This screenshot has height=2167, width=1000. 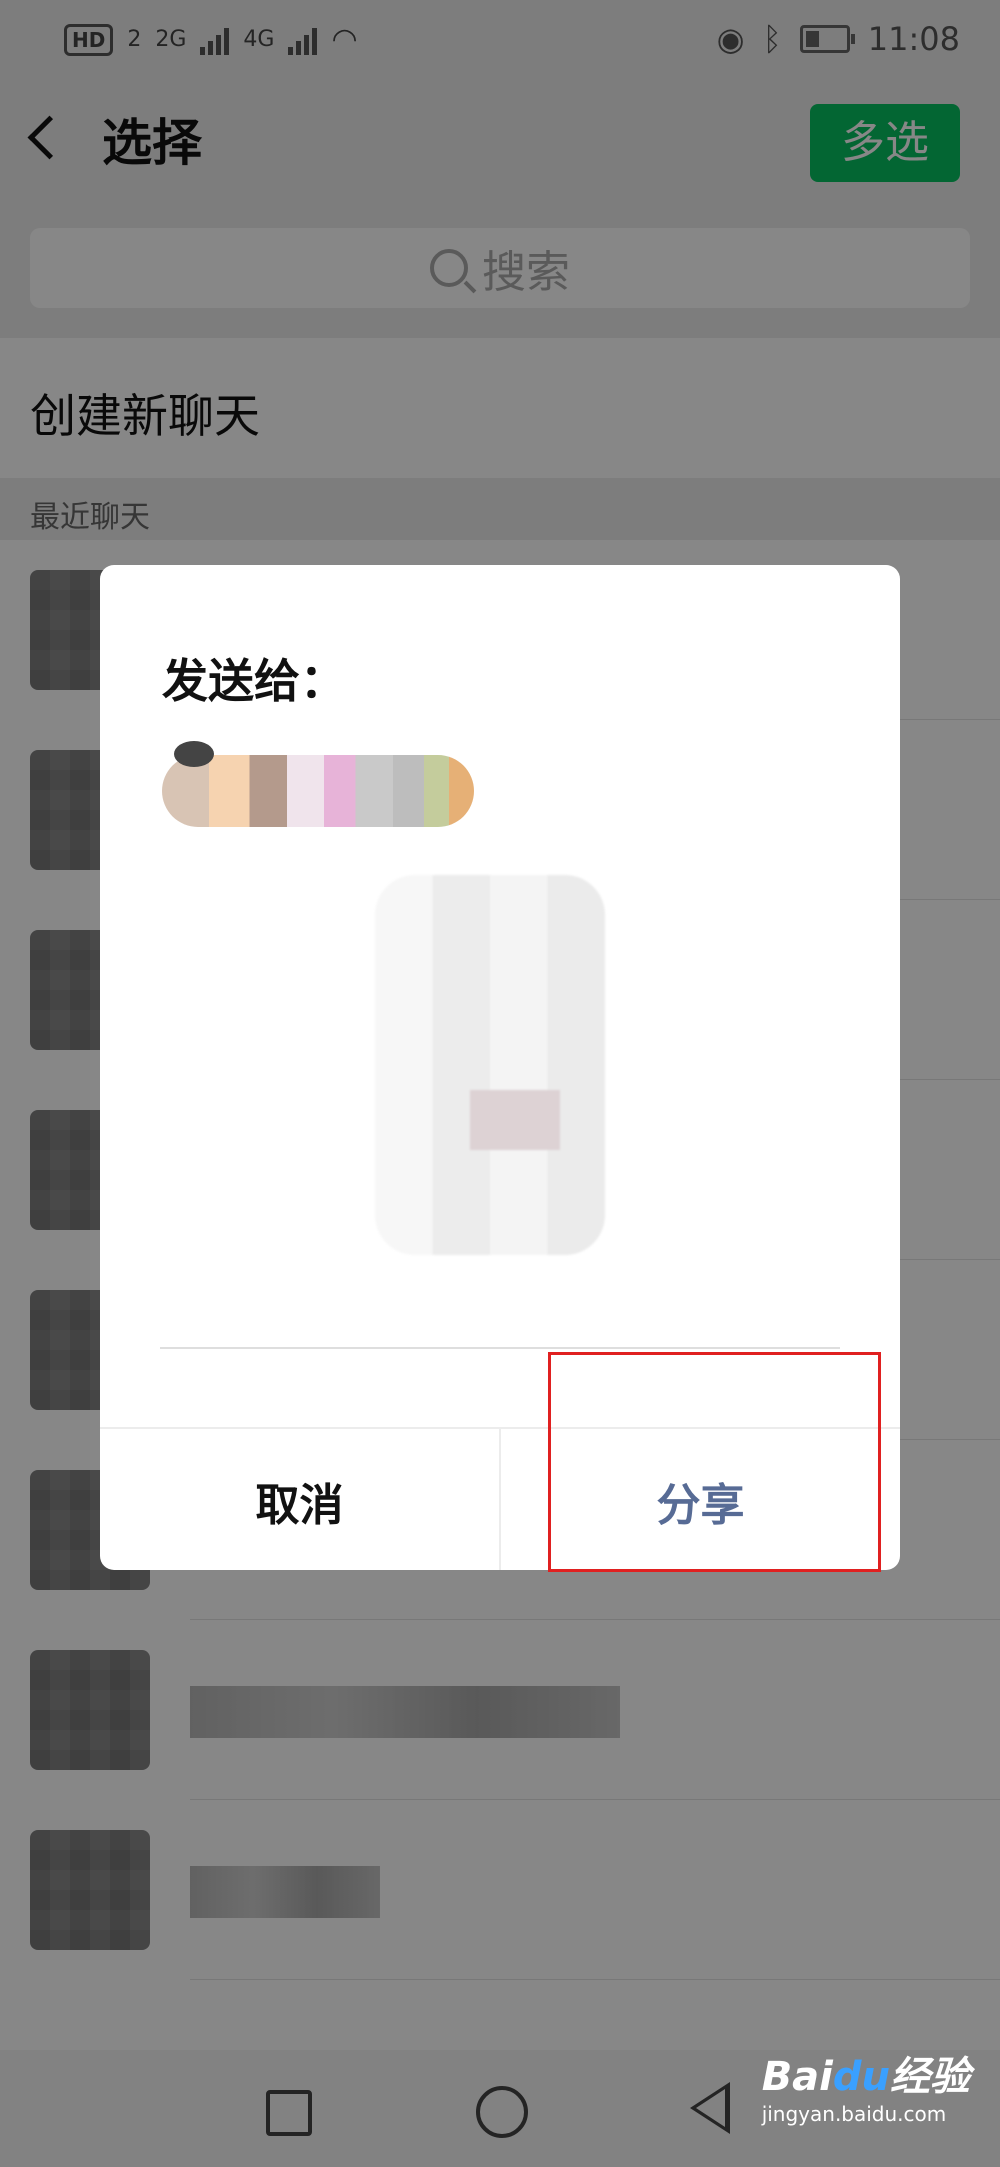 I want to click on recipient-blurred, so click(x=318, y=784).